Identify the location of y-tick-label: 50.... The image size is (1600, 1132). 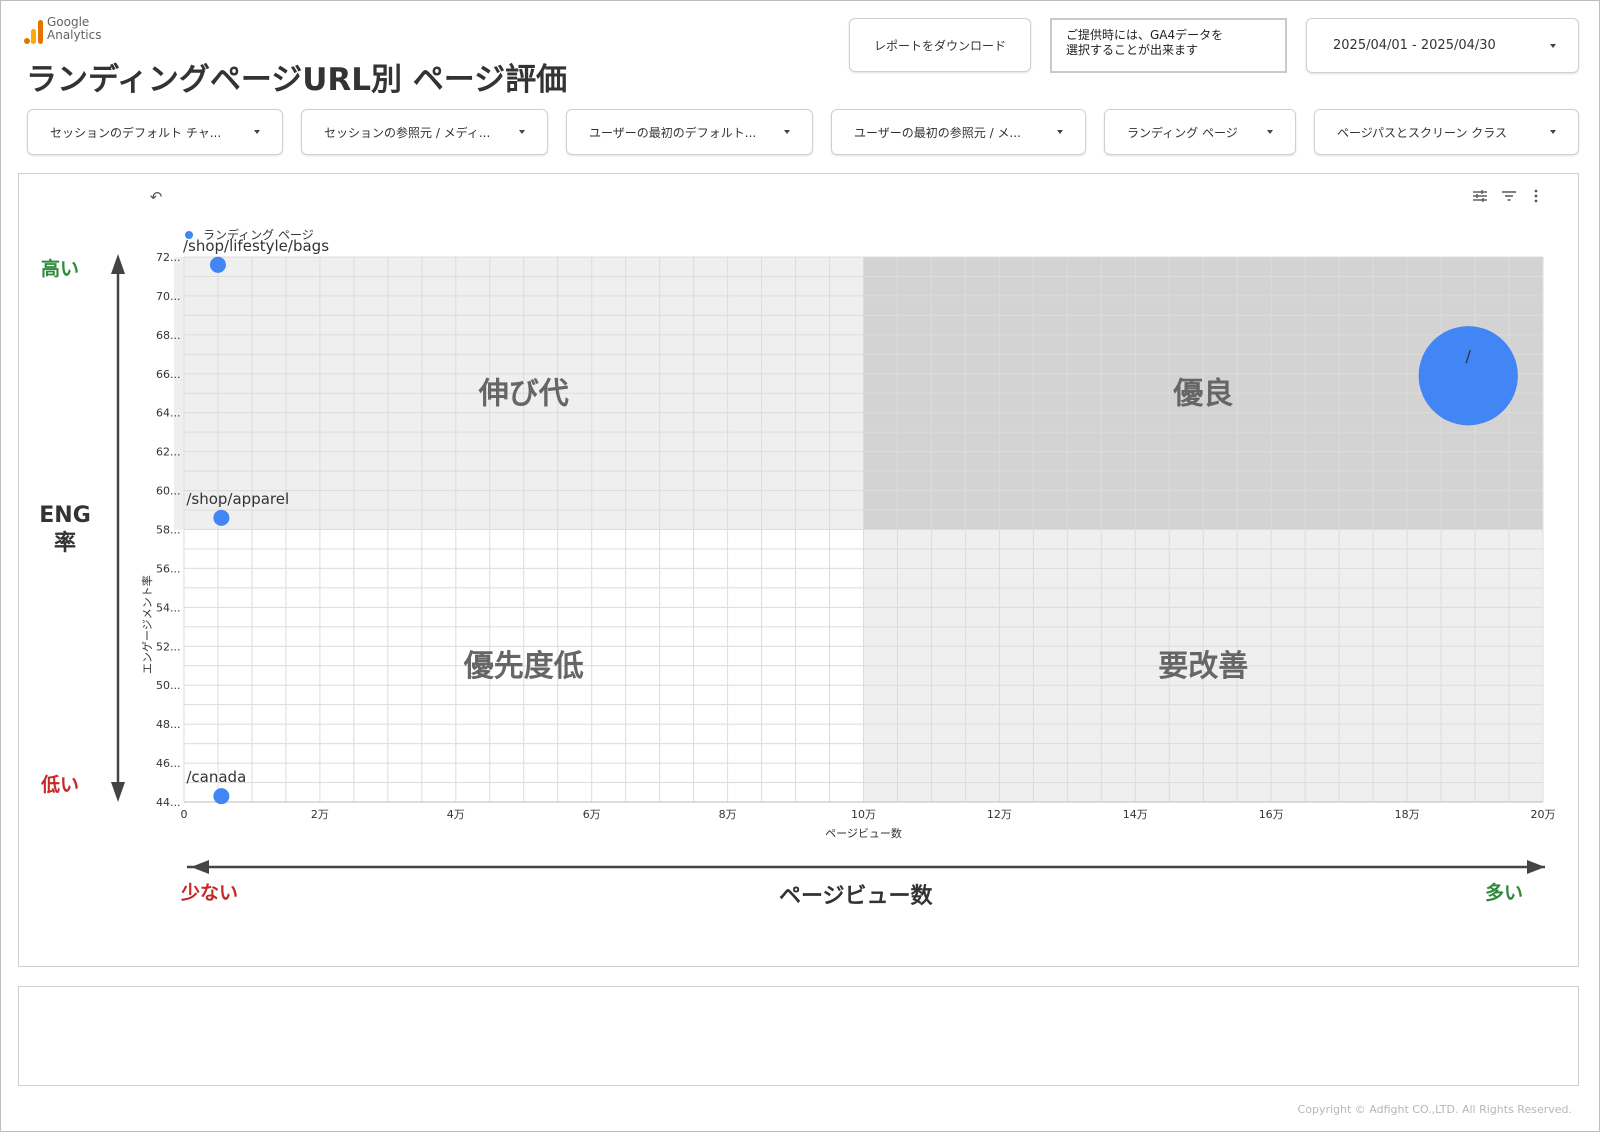
(168, 685).